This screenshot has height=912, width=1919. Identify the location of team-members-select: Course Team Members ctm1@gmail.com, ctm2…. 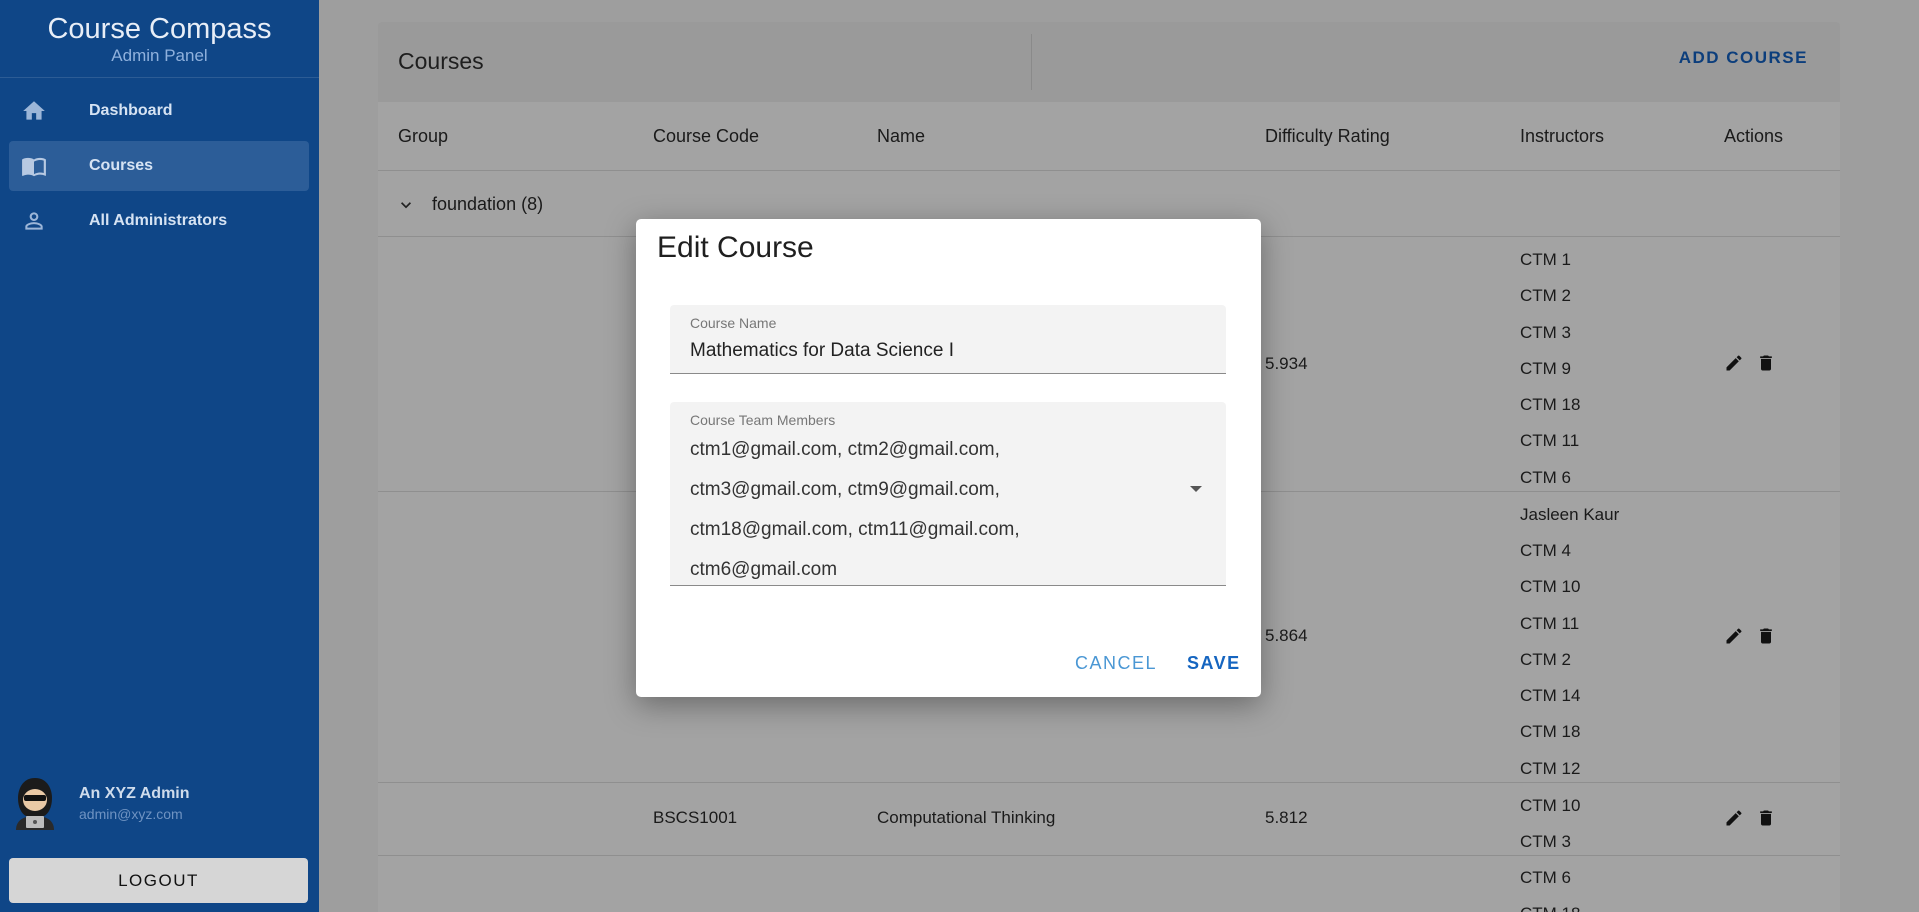
(948, 494).